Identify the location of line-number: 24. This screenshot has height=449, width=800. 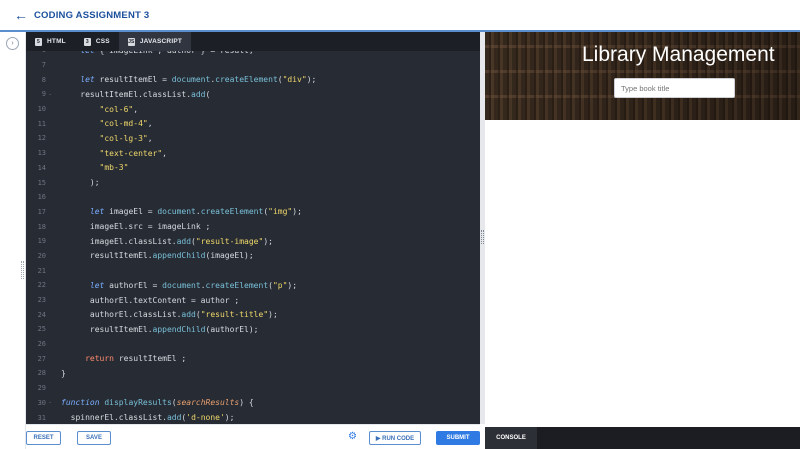
(41, 314).